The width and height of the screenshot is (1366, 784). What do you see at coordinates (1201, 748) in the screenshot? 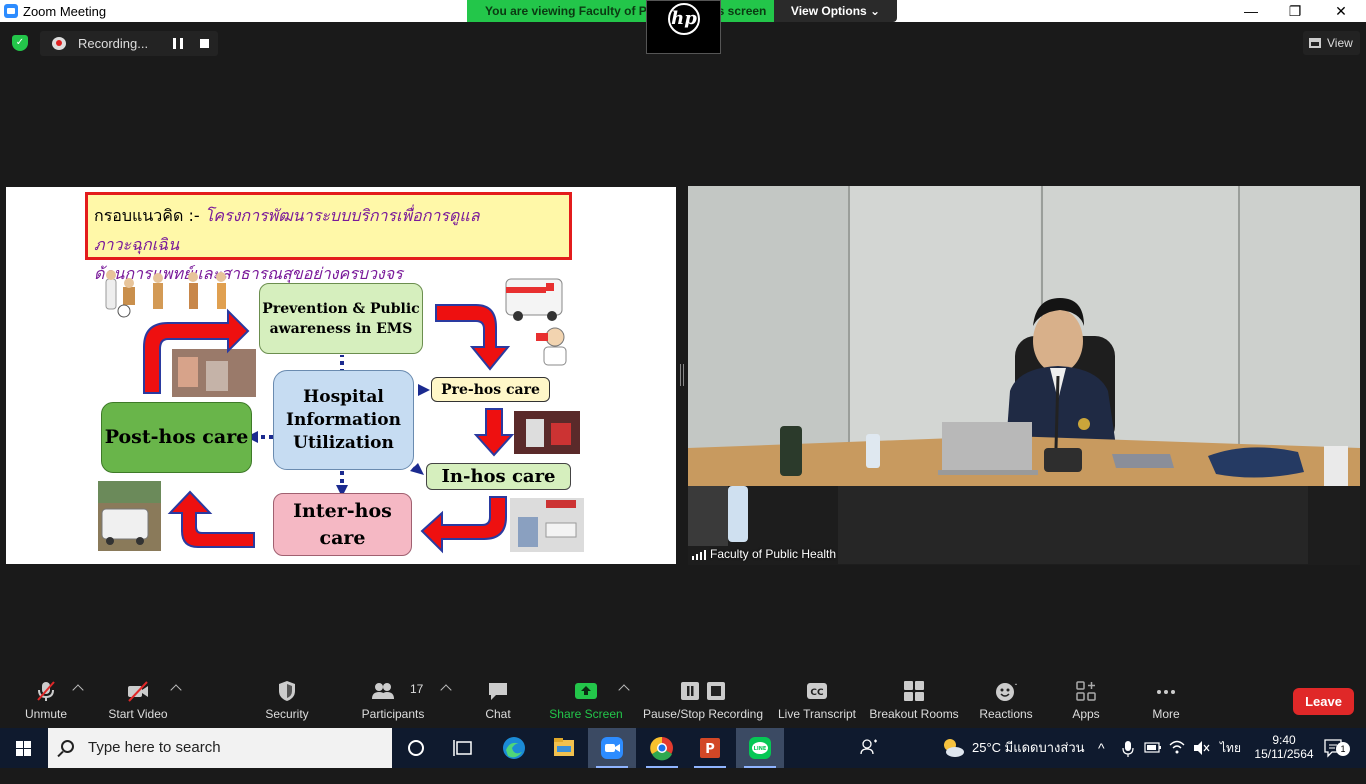
I see `speaker-muted-icon` at bounding box center [1201, 748].